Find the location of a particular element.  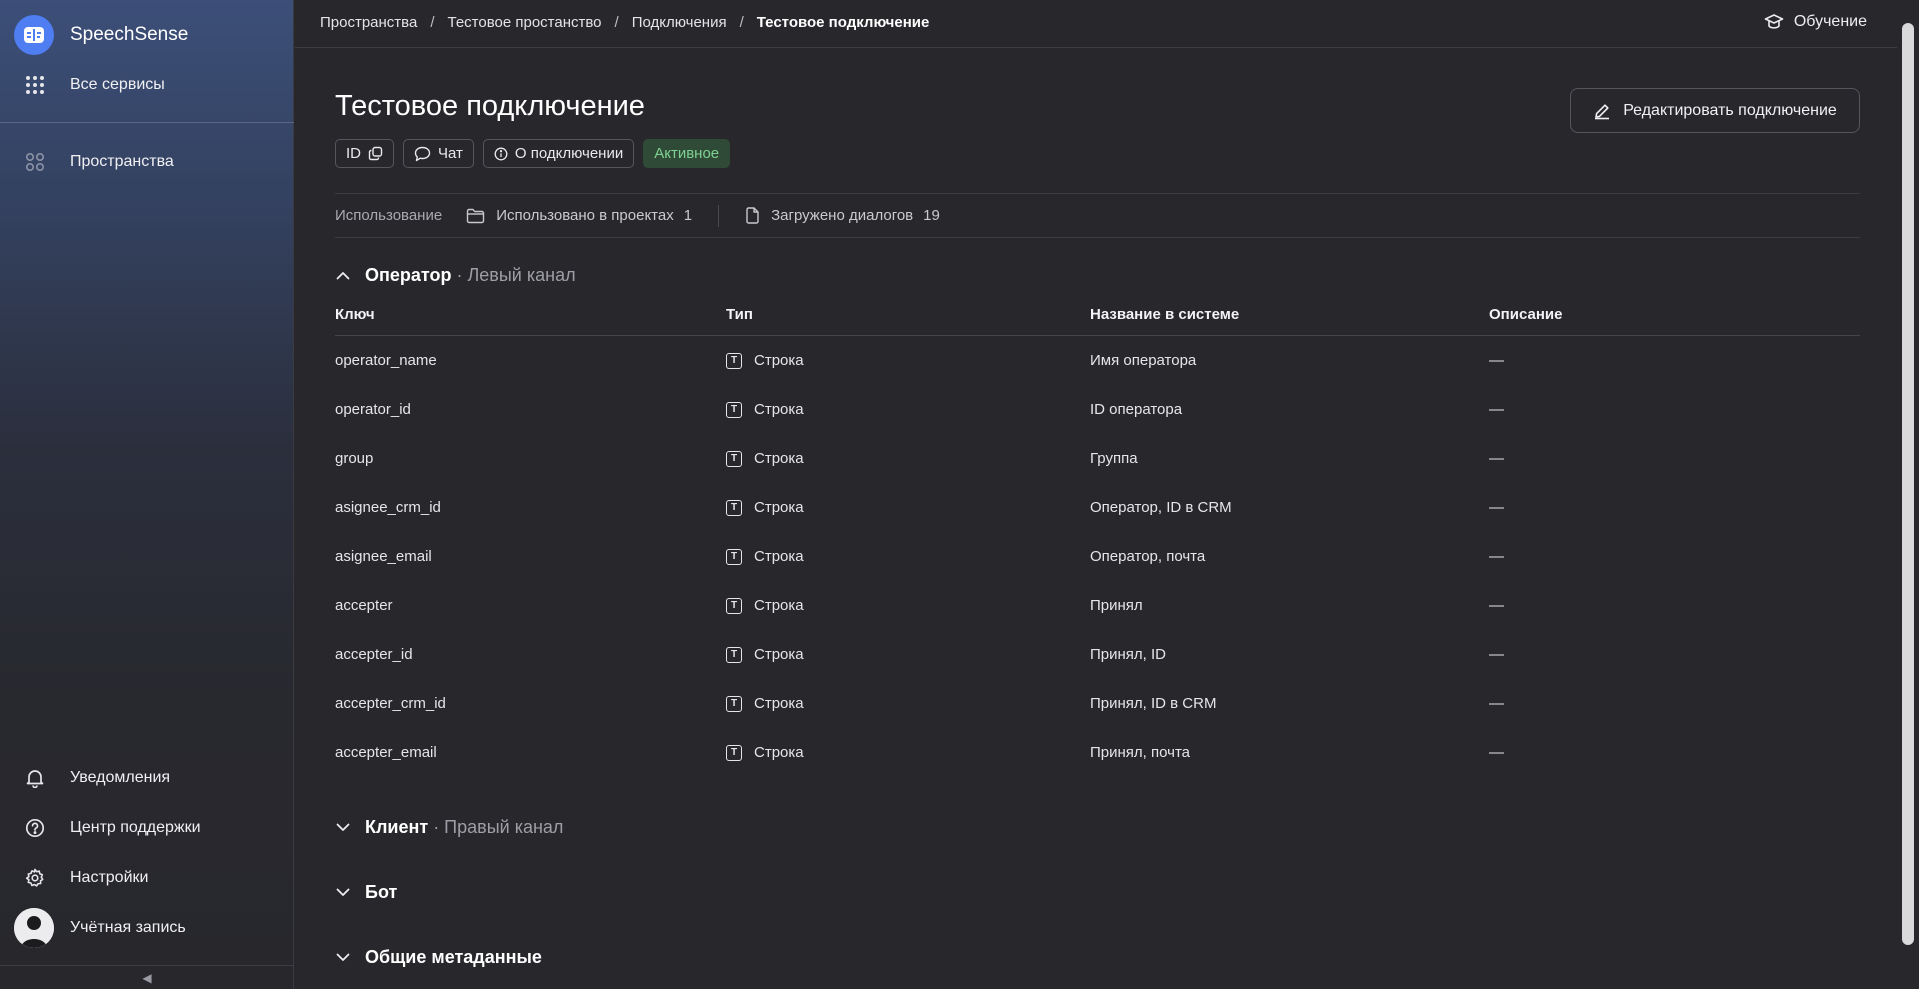

copy-id-chip: ID is located at coordinates (364, 153).